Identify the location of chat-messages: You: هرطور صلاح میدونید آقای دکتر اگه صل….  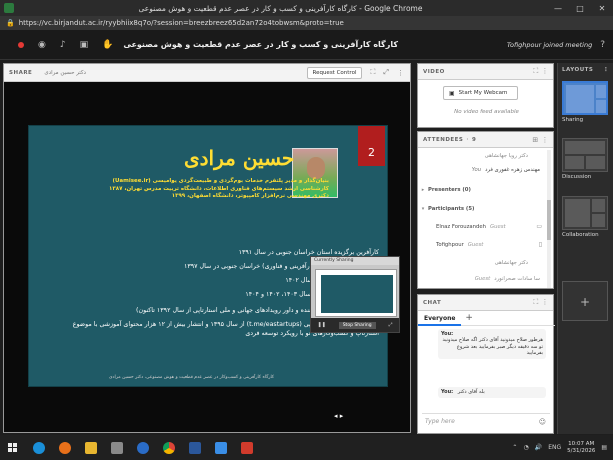
(486, 364).